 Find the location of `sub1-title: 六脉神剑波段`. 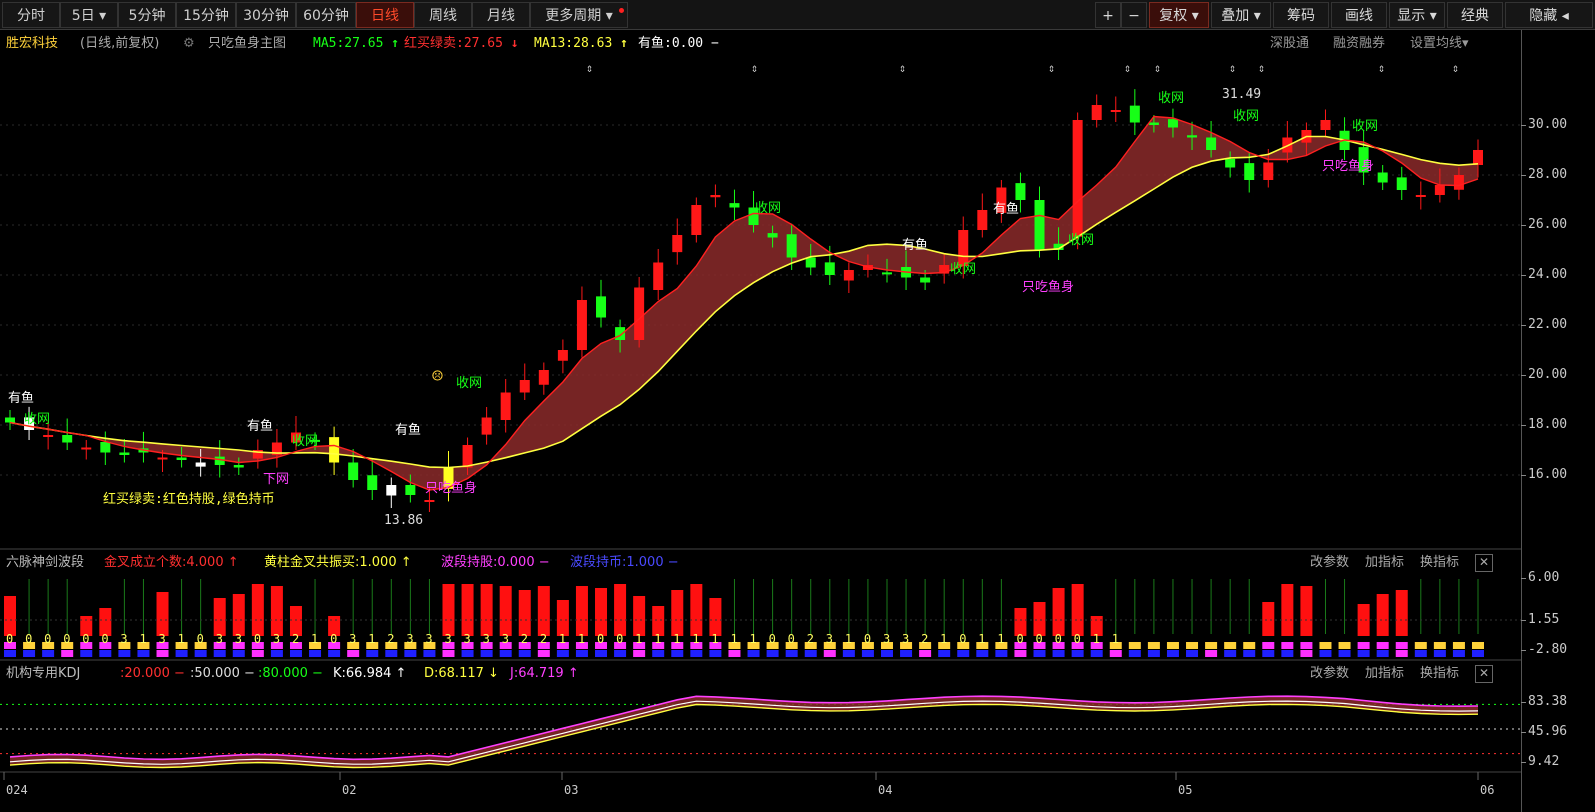

sub1-title: 六脉神剑波段 is located at coordinates (45, 563).